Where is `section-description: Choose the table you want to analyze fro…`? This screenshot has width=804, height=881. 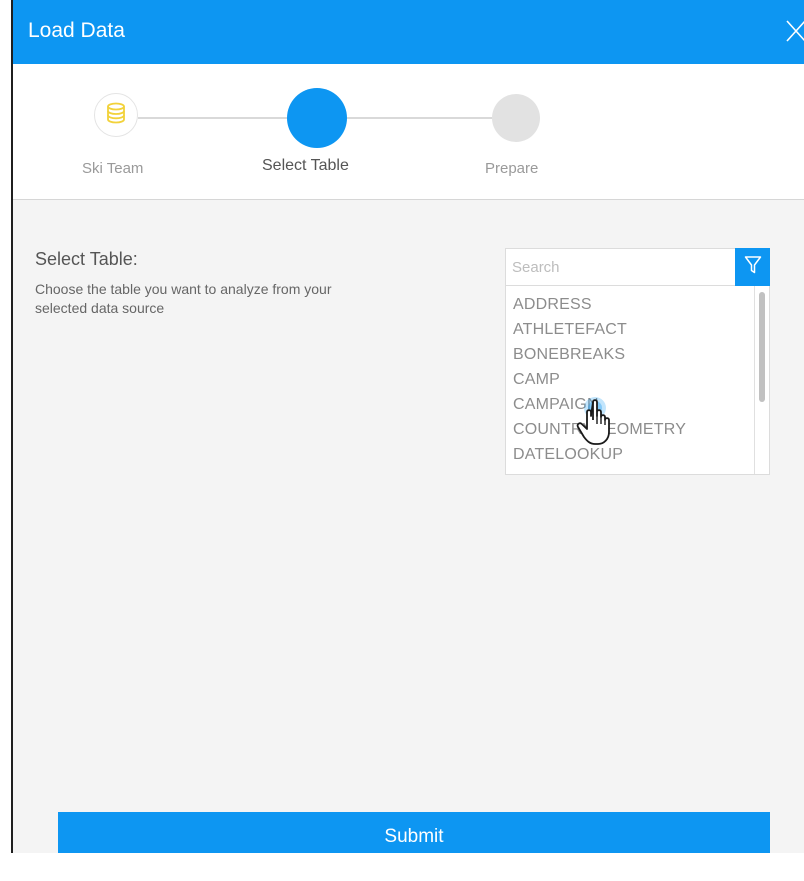 section-description: Choose the table you want to analyze fro… is located at coordinates (183, 298).